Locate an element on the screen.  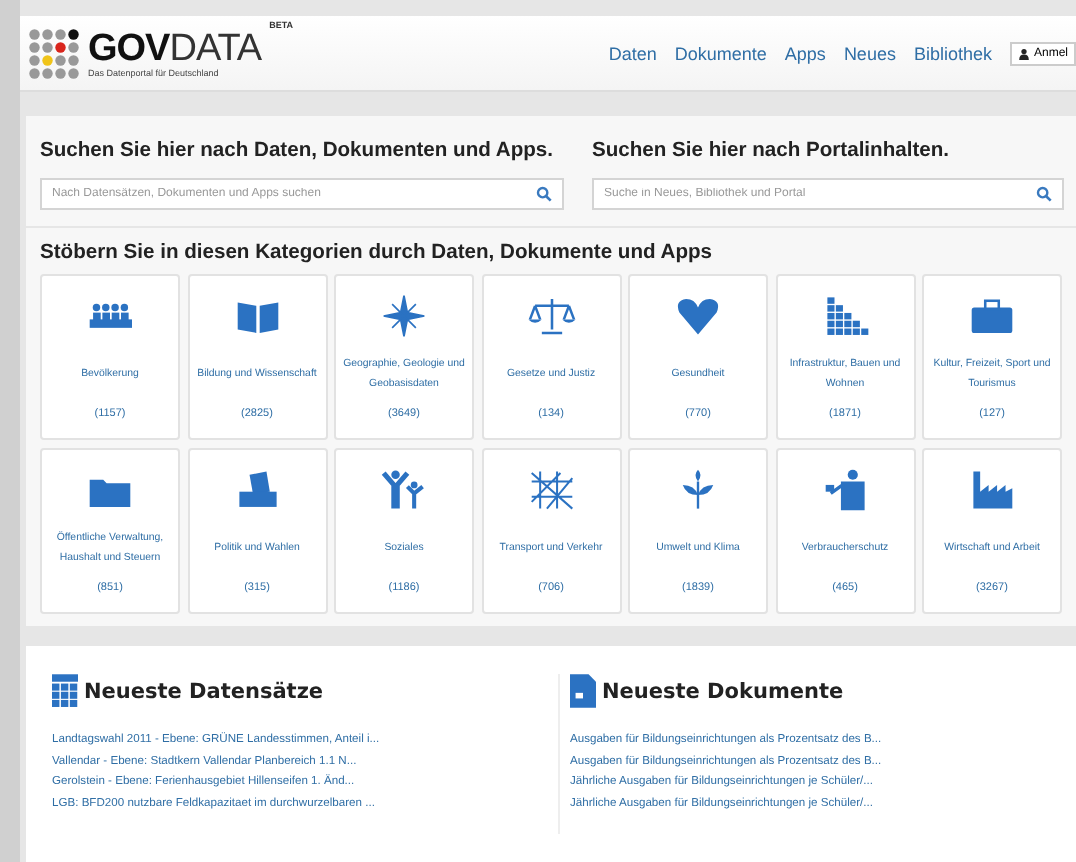
search-heading: Suchen Sie hier nach Portalinhalten. is located at coordinates (772, 151).